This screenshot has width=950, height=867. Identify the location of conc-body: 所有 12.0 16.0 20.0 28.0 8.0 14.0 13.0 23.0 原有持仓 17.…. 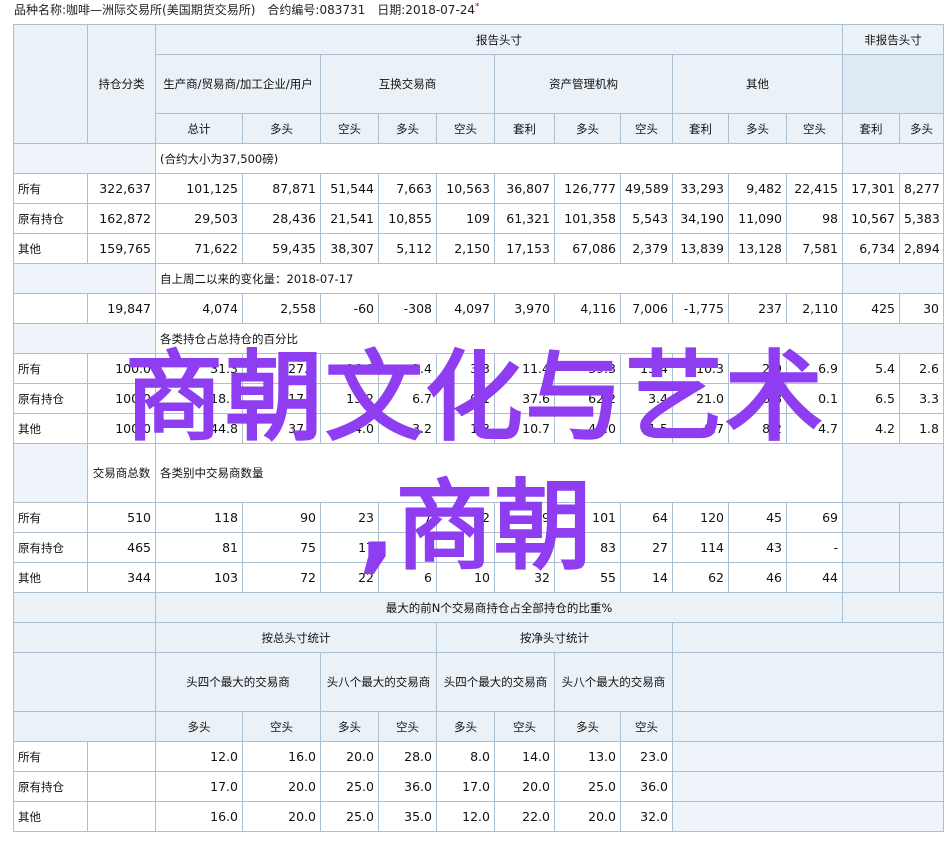
(478, 786).